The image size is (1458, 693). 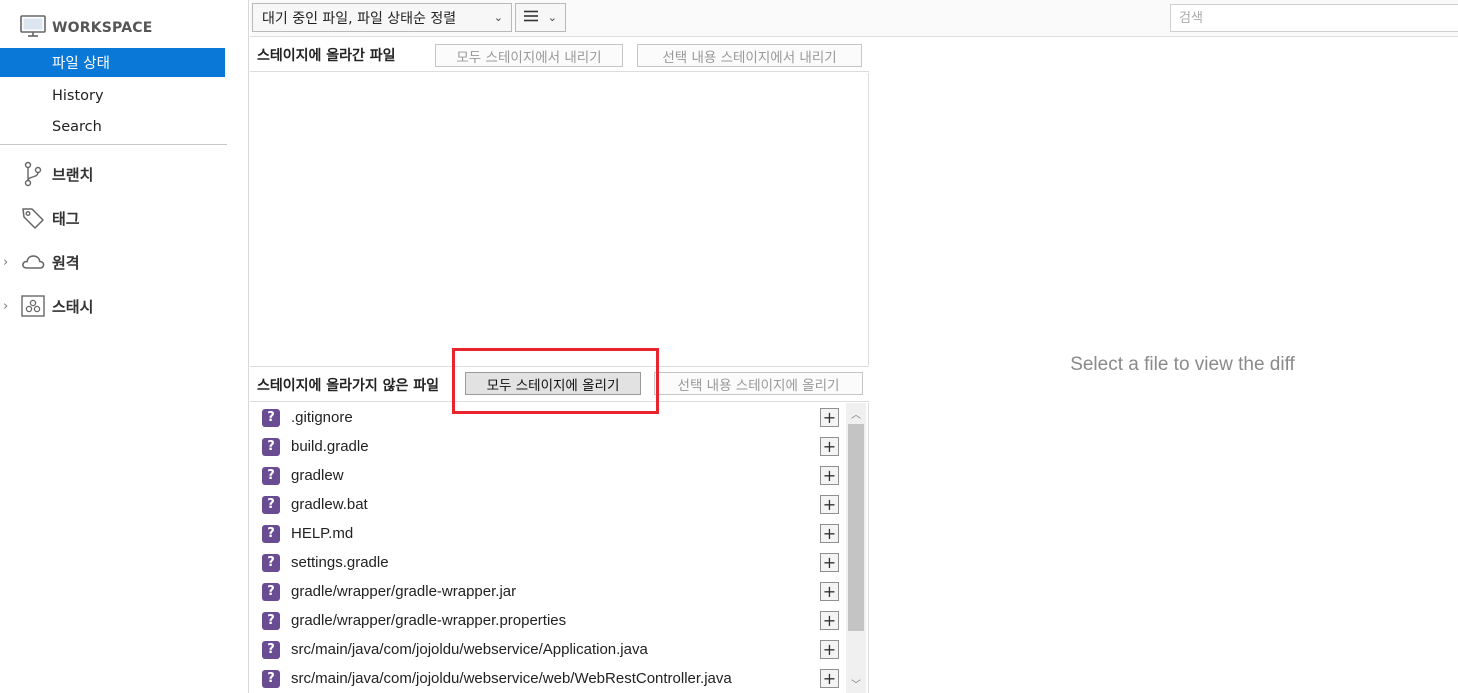 I want to click on monitor-icon, so click(x=33, y=28).